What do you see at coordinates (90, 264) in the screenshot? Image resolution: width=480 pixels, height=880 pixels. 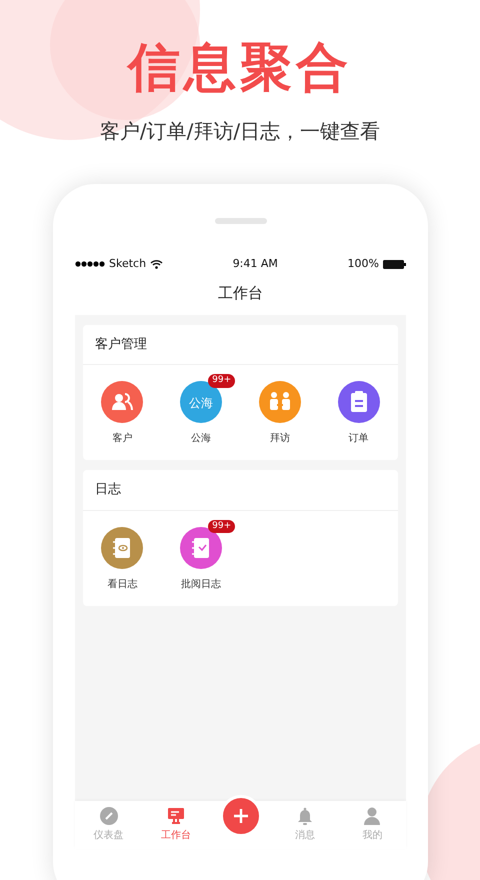 I see `signal-icon` at bounding box center [90, 264].